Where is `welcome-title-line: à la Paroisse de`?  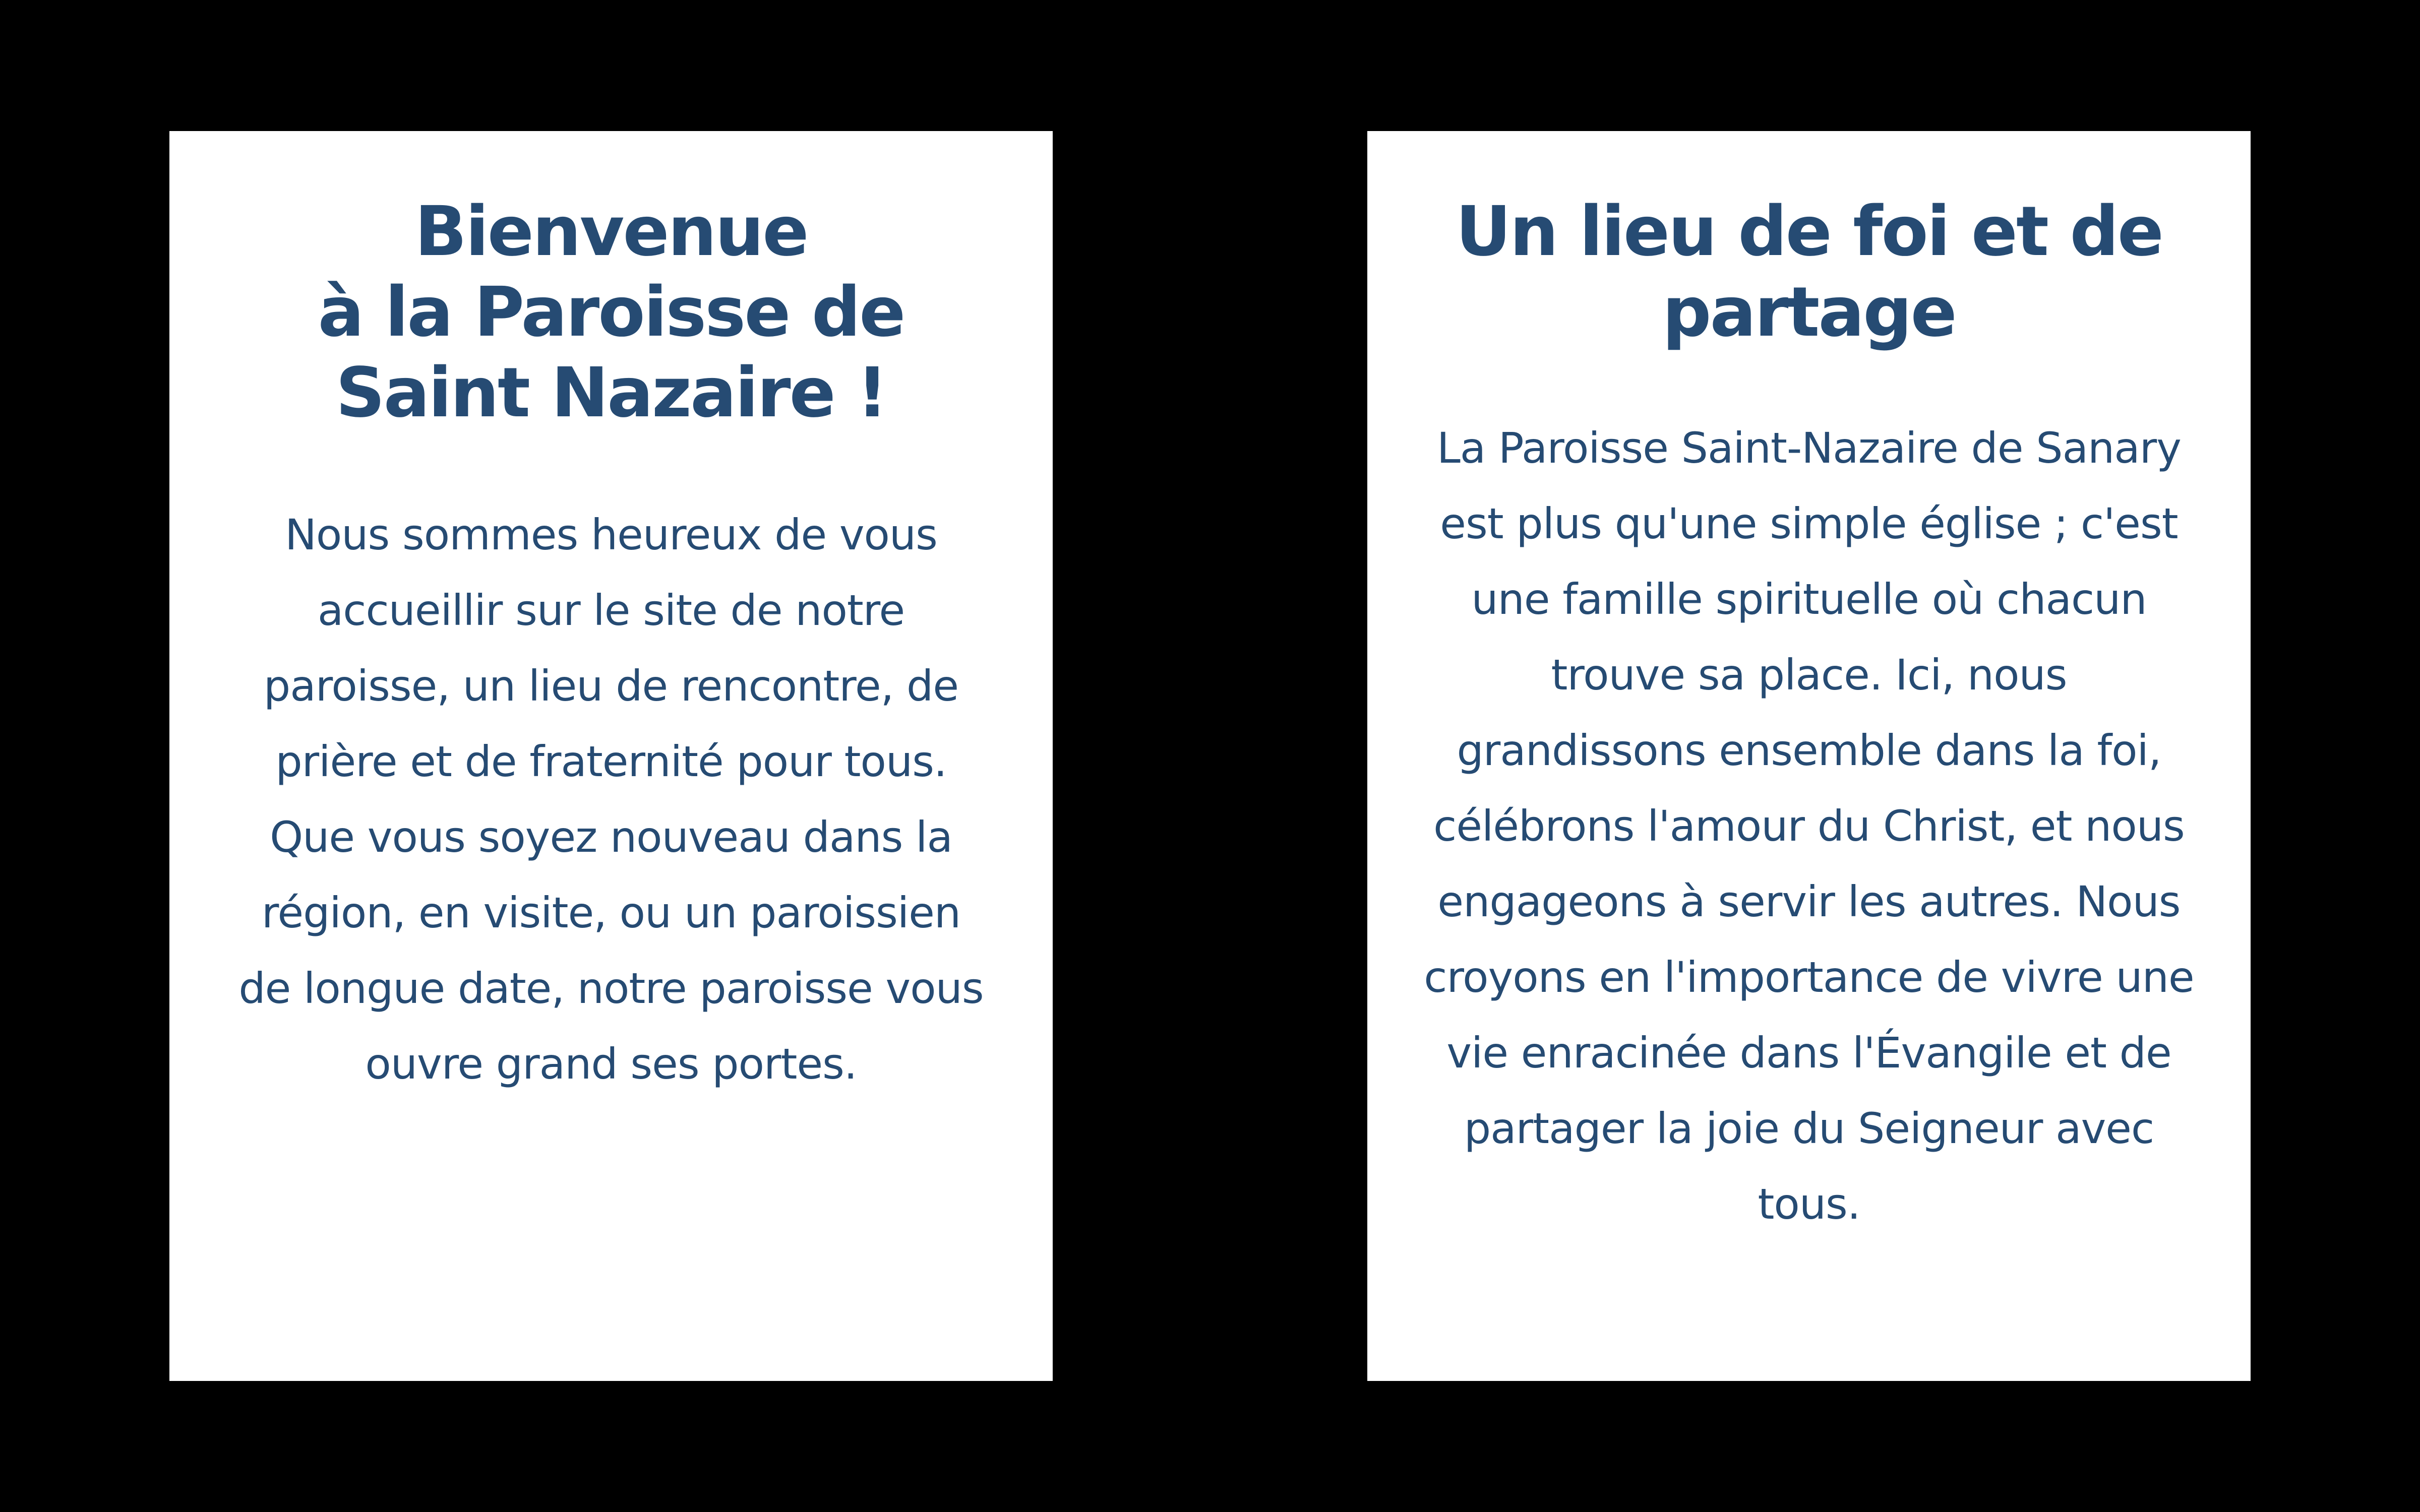
welcome-title-line: à la Paroisse de is located at coordinates (612, 312).